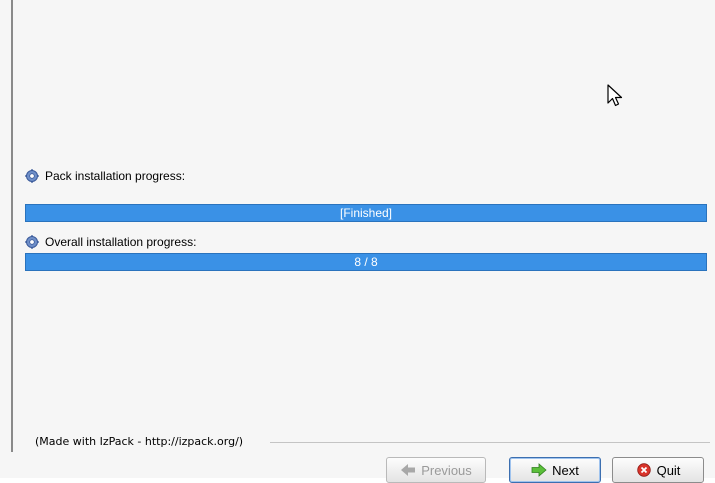 Image resolution: width=715 pixels, height=483 pixels. I want to click on pack-progress-bar: [Finished], so click(366, 213).